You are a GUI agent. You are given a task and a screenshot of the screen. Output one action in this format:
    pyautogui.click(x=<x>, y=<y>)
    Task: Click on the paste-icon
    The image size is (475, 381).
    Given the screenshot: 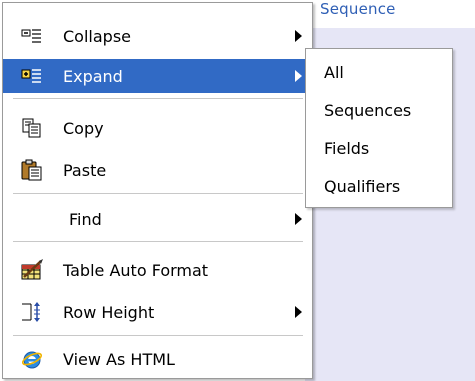 What is the action you would take?
    pyautogui.click(x=32, y=170)
    